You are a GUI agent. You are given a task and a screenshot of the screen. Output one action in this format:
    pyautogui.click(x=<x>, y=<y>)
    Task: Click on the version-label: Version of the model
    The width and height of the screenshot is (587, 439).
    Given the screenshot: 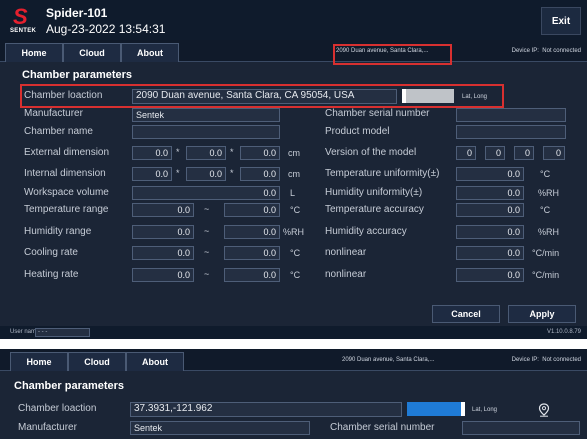 What is the action you would take?
    pyautogui.click(x=371, y=152)
    